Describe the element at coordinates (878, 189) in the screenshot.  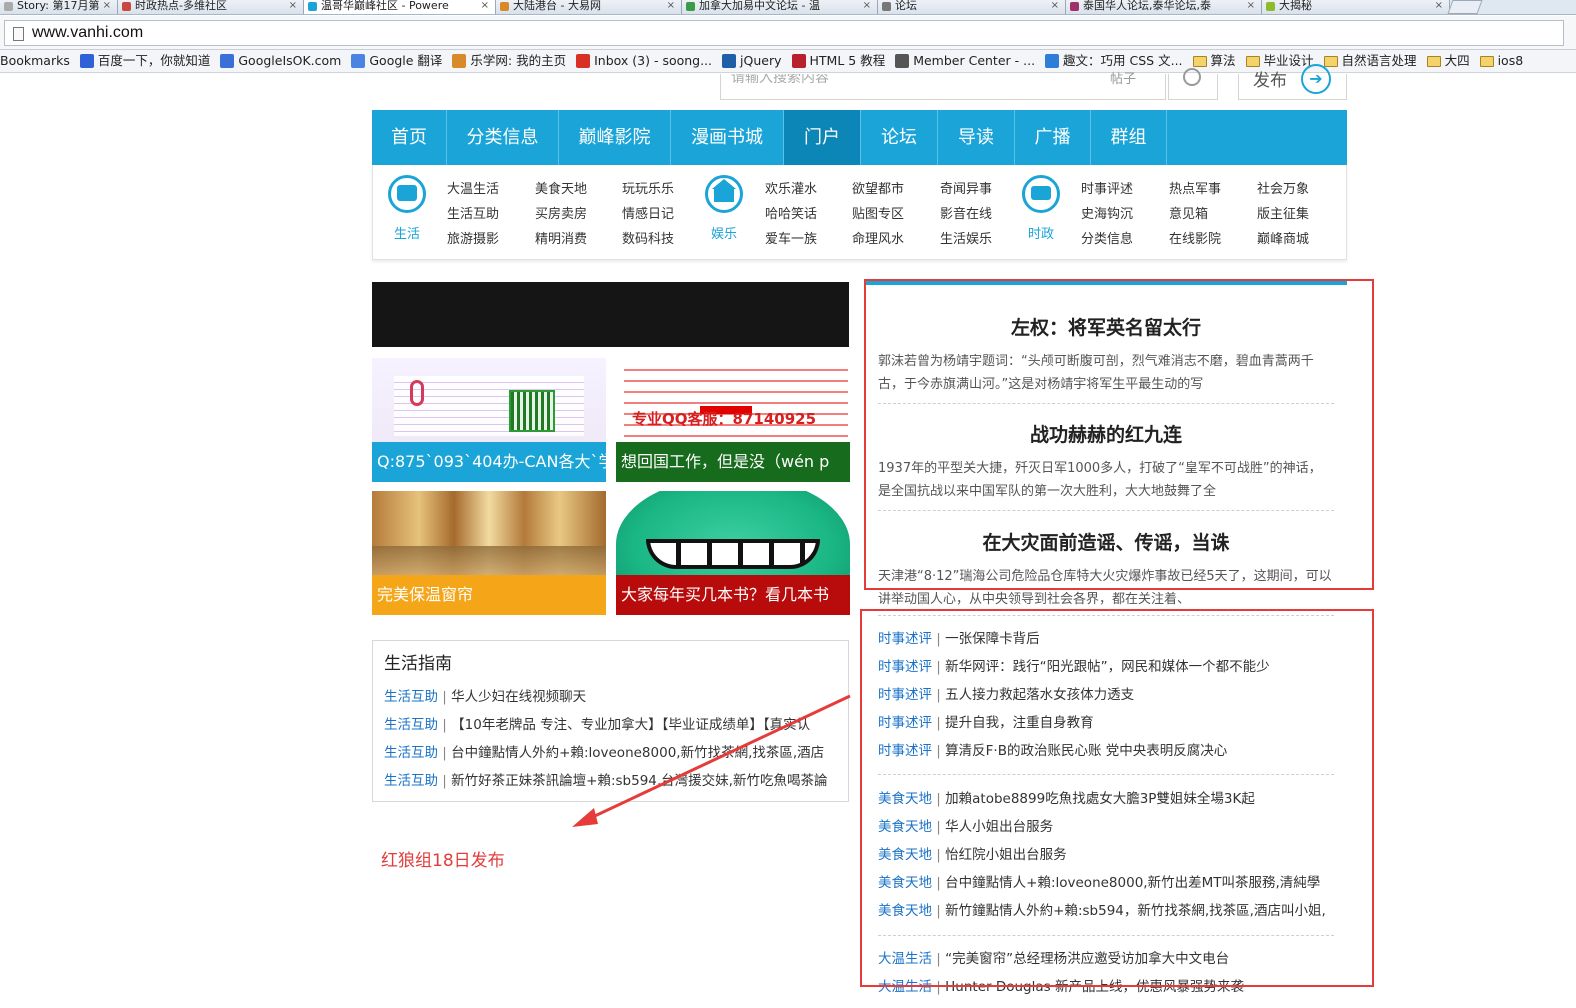
I see `subnav-link: 欲望都市` at that location.